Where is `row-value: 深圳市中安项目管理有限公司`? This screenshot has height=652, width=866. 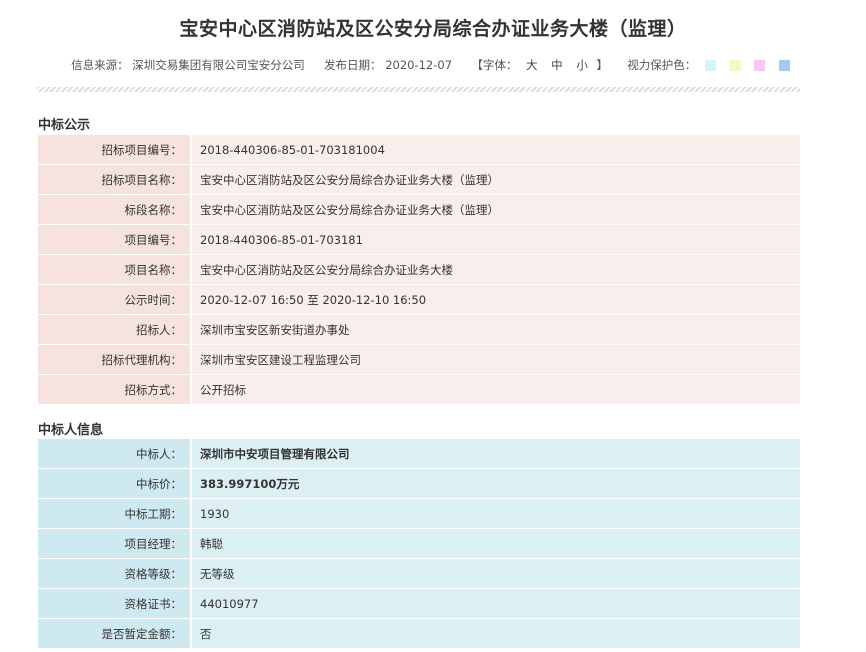 row-value: 深圳市中安项目管理有限公司 is located at coordinates (495, 454).